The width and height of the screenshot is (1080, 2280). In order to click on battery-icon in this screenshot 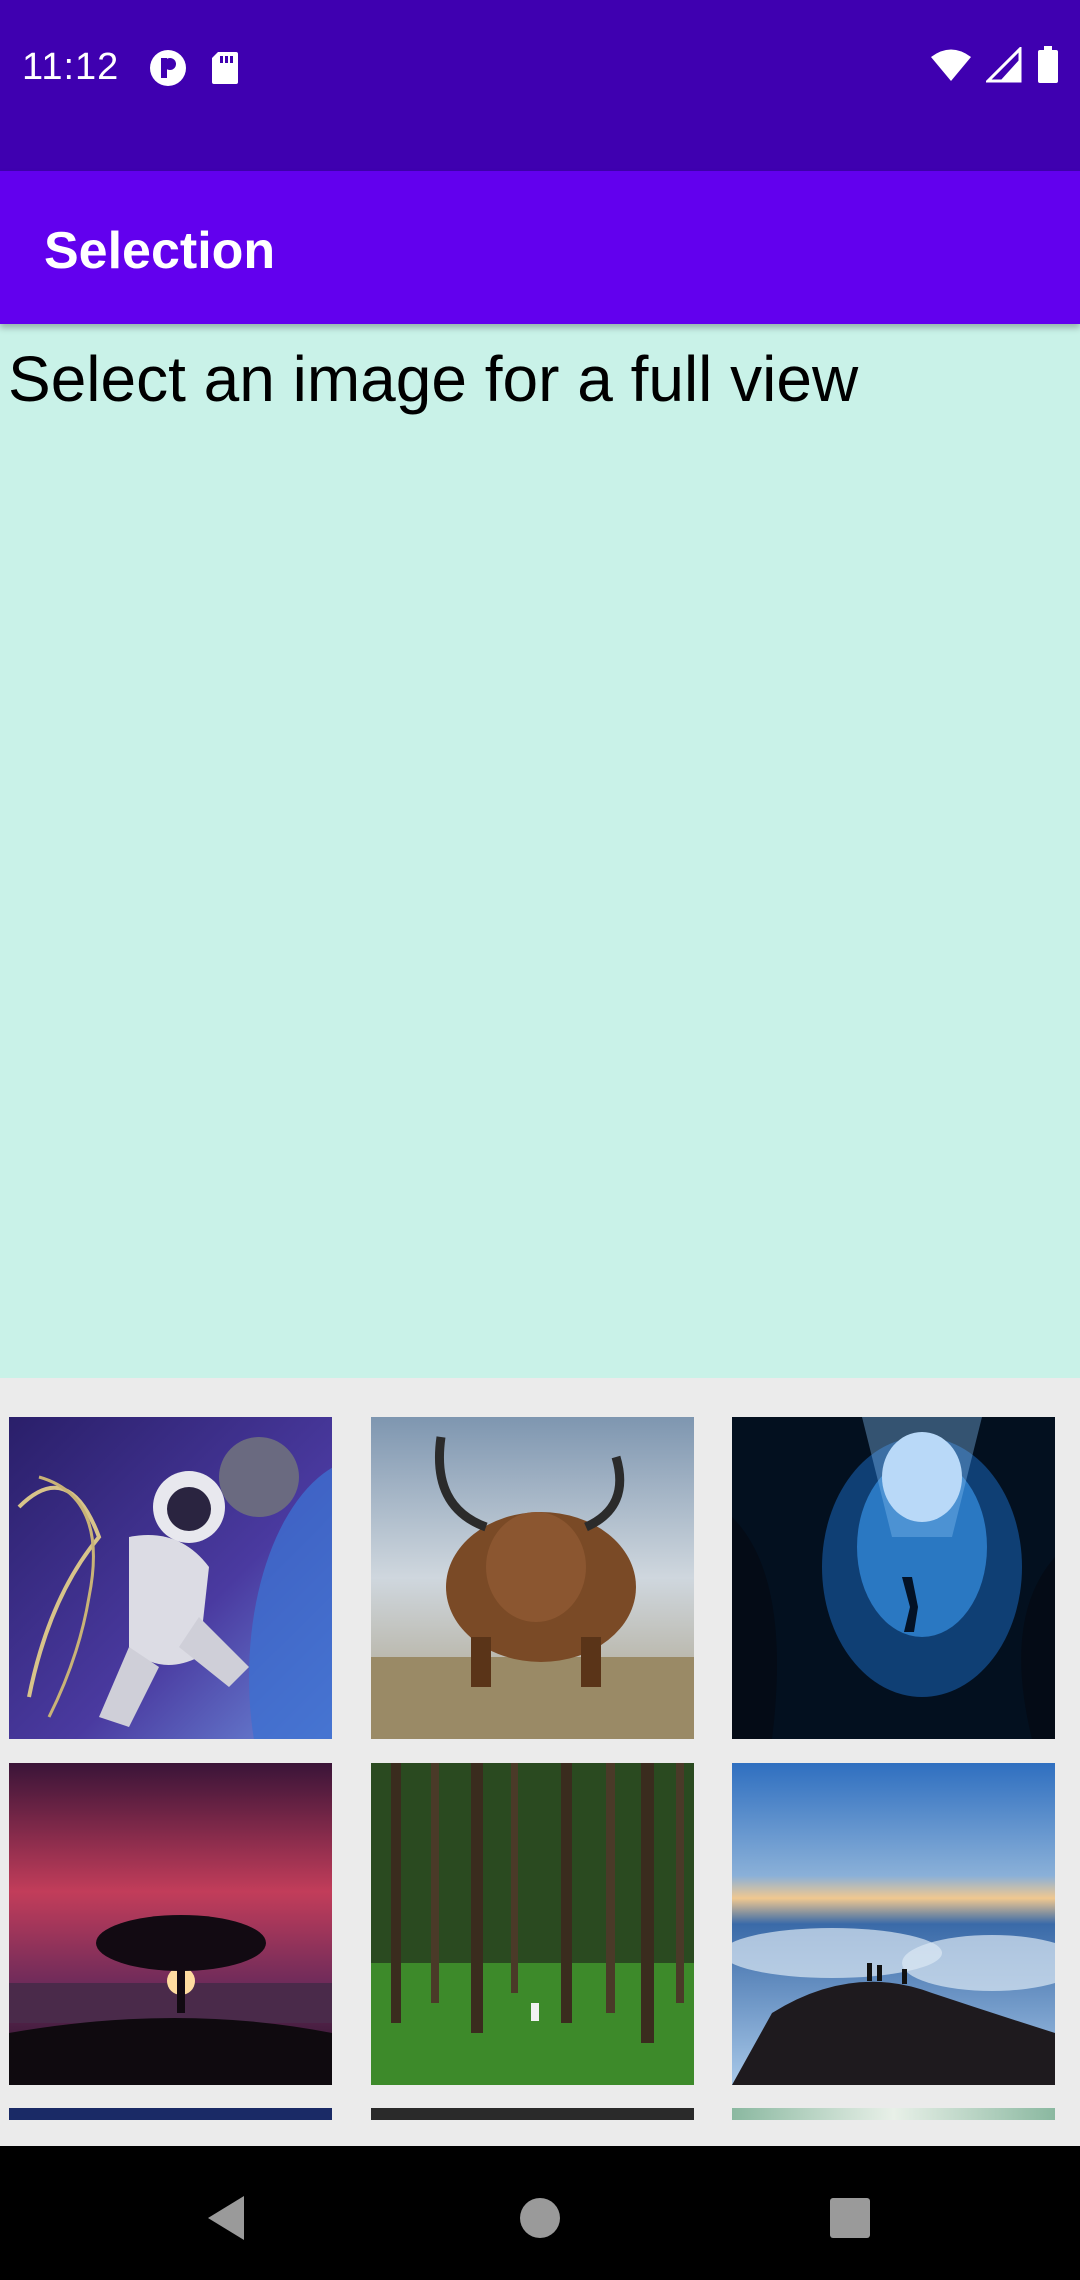, I will do `click(1048, 67)`.